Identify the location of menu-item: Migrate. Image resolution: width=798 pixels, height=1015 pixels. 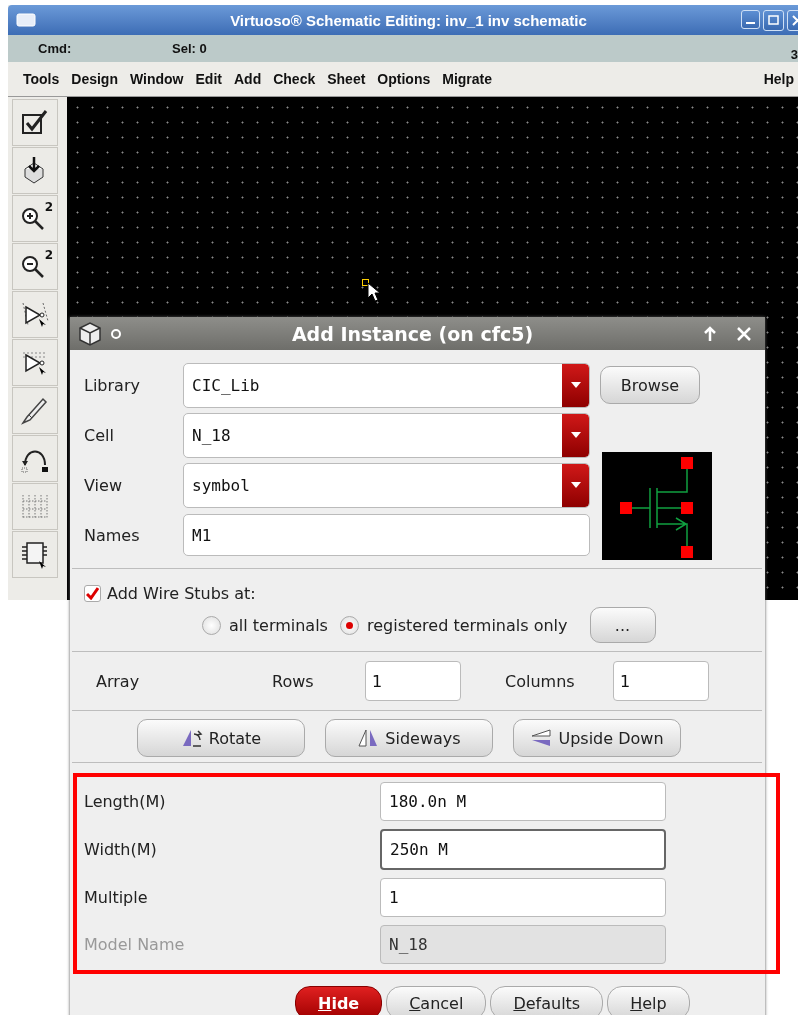
(467, 79).